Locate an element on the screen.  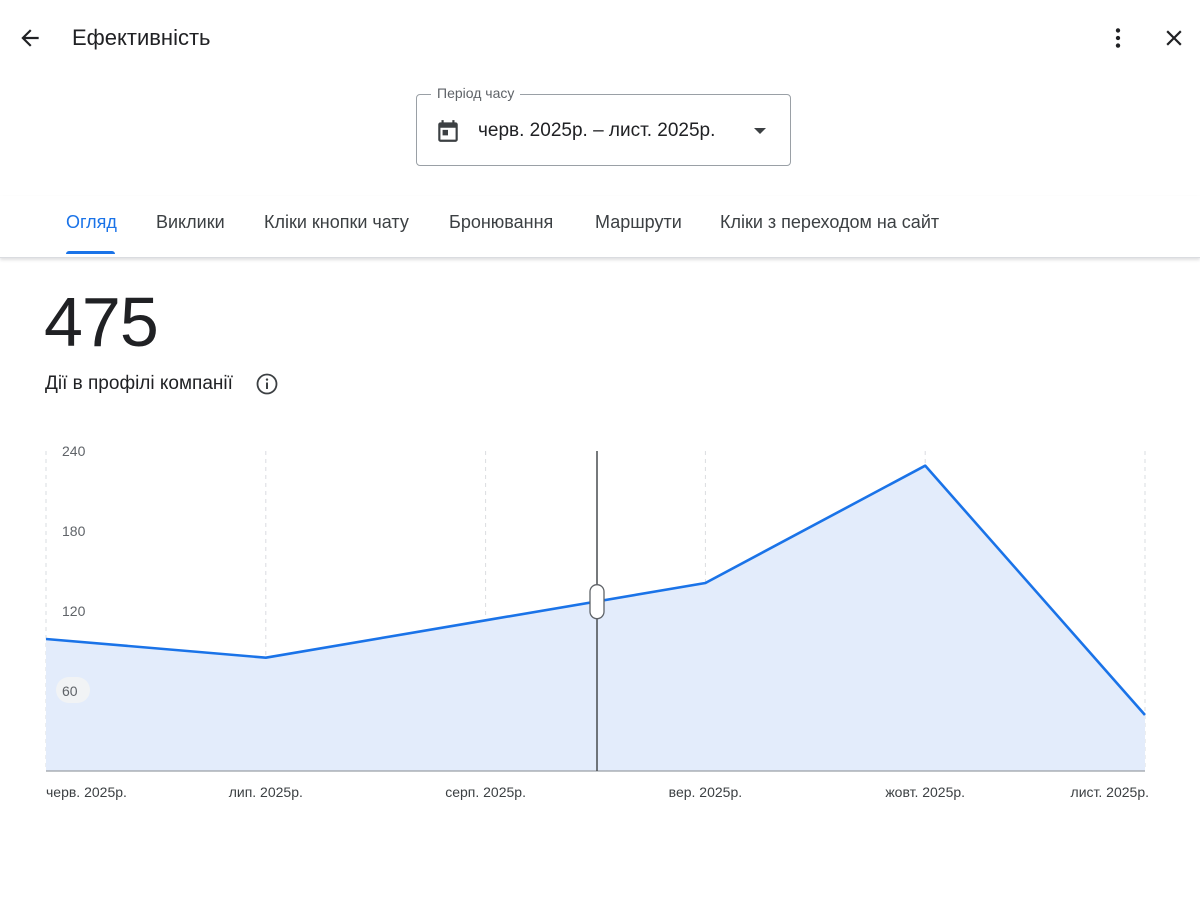
y-tick-label: 60 is located at coordinates (70, 691).